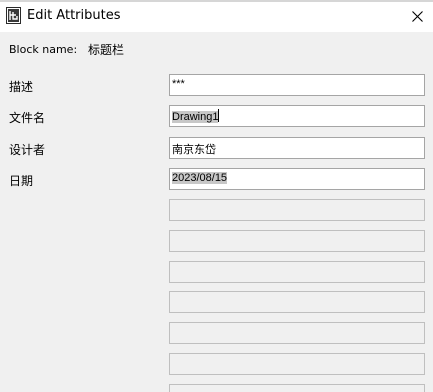  What do you see at coordinates (219, 115) in the screenshot?
I see `text-cursor` at bounding box center [219, 115].